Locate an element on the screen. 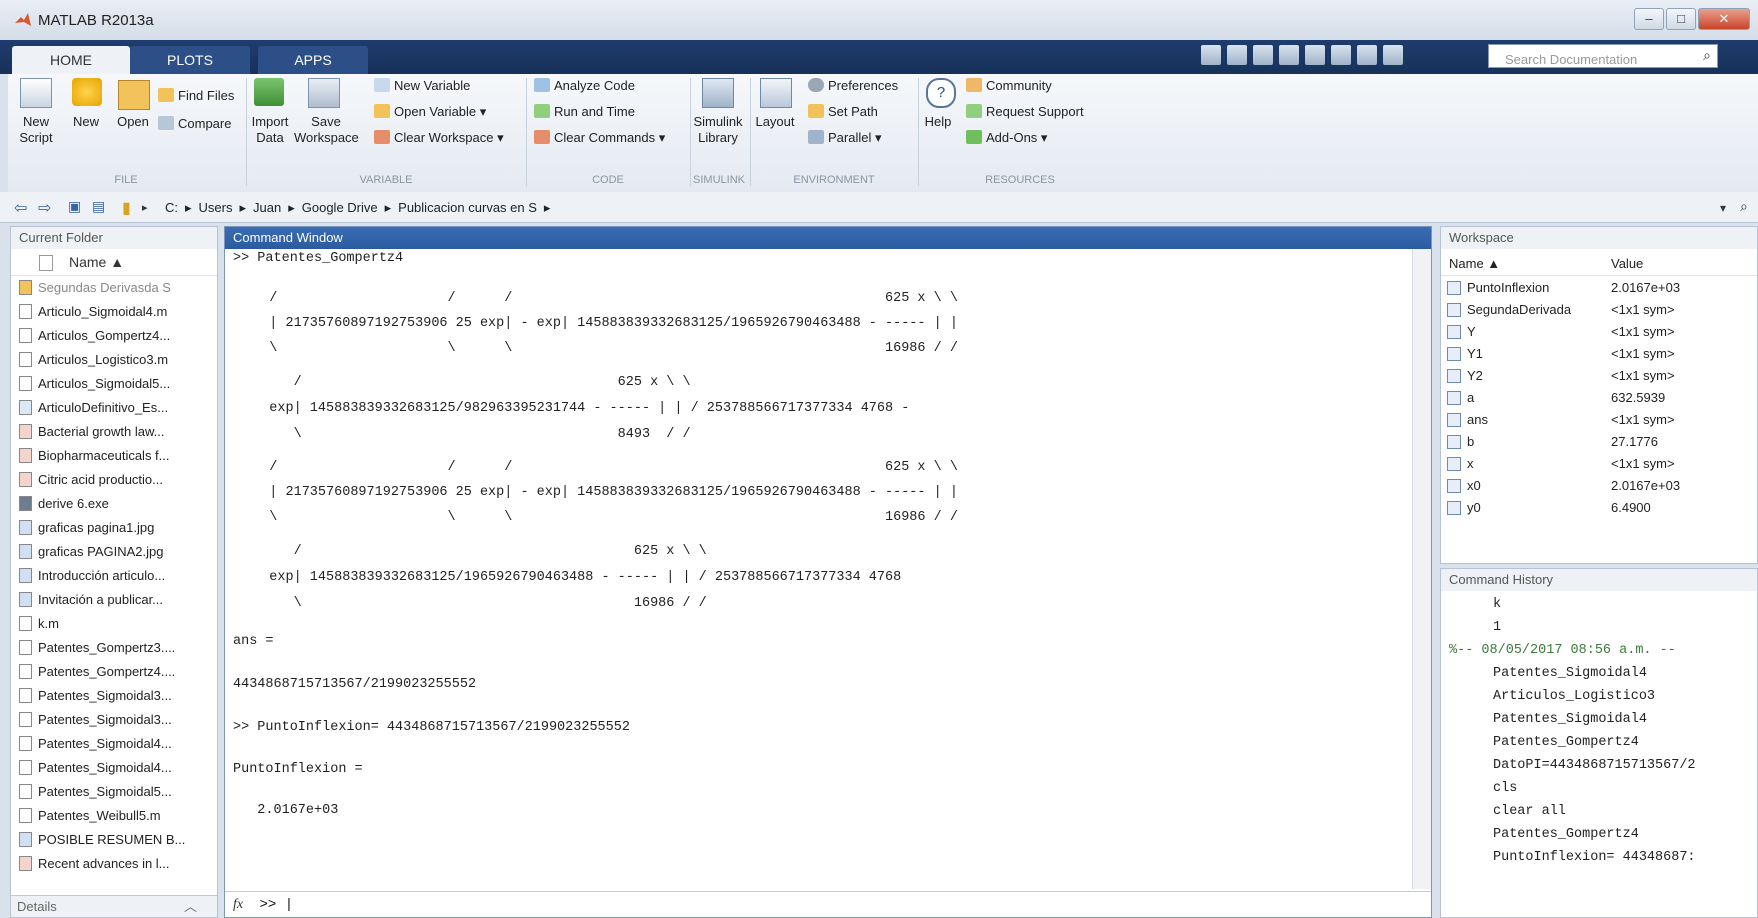 Image resolution: width=1758 pixels, height=918 pixels. workspace-column-header: Name ▲ Value is located at coordinates (1599, 264).